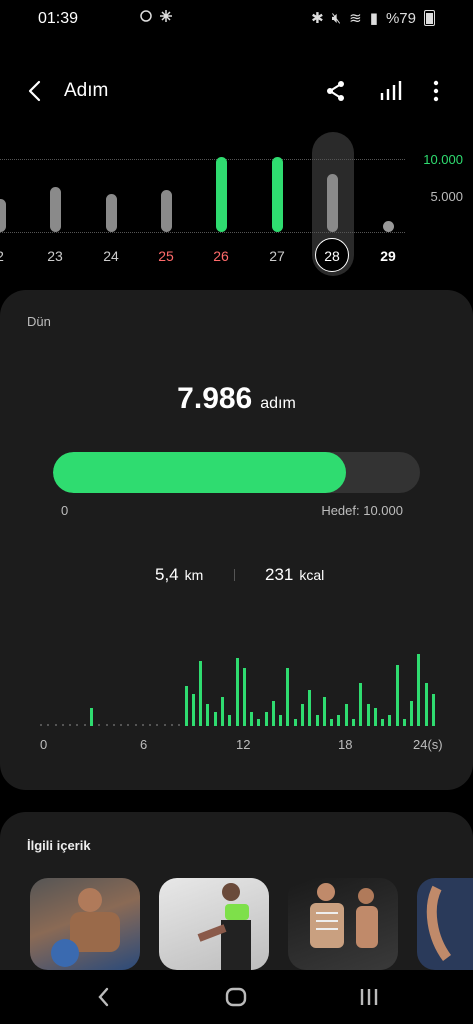 The width and height of the screenshot is (473, 1024). I want to click on nav-back-icon, so click(104, 997).